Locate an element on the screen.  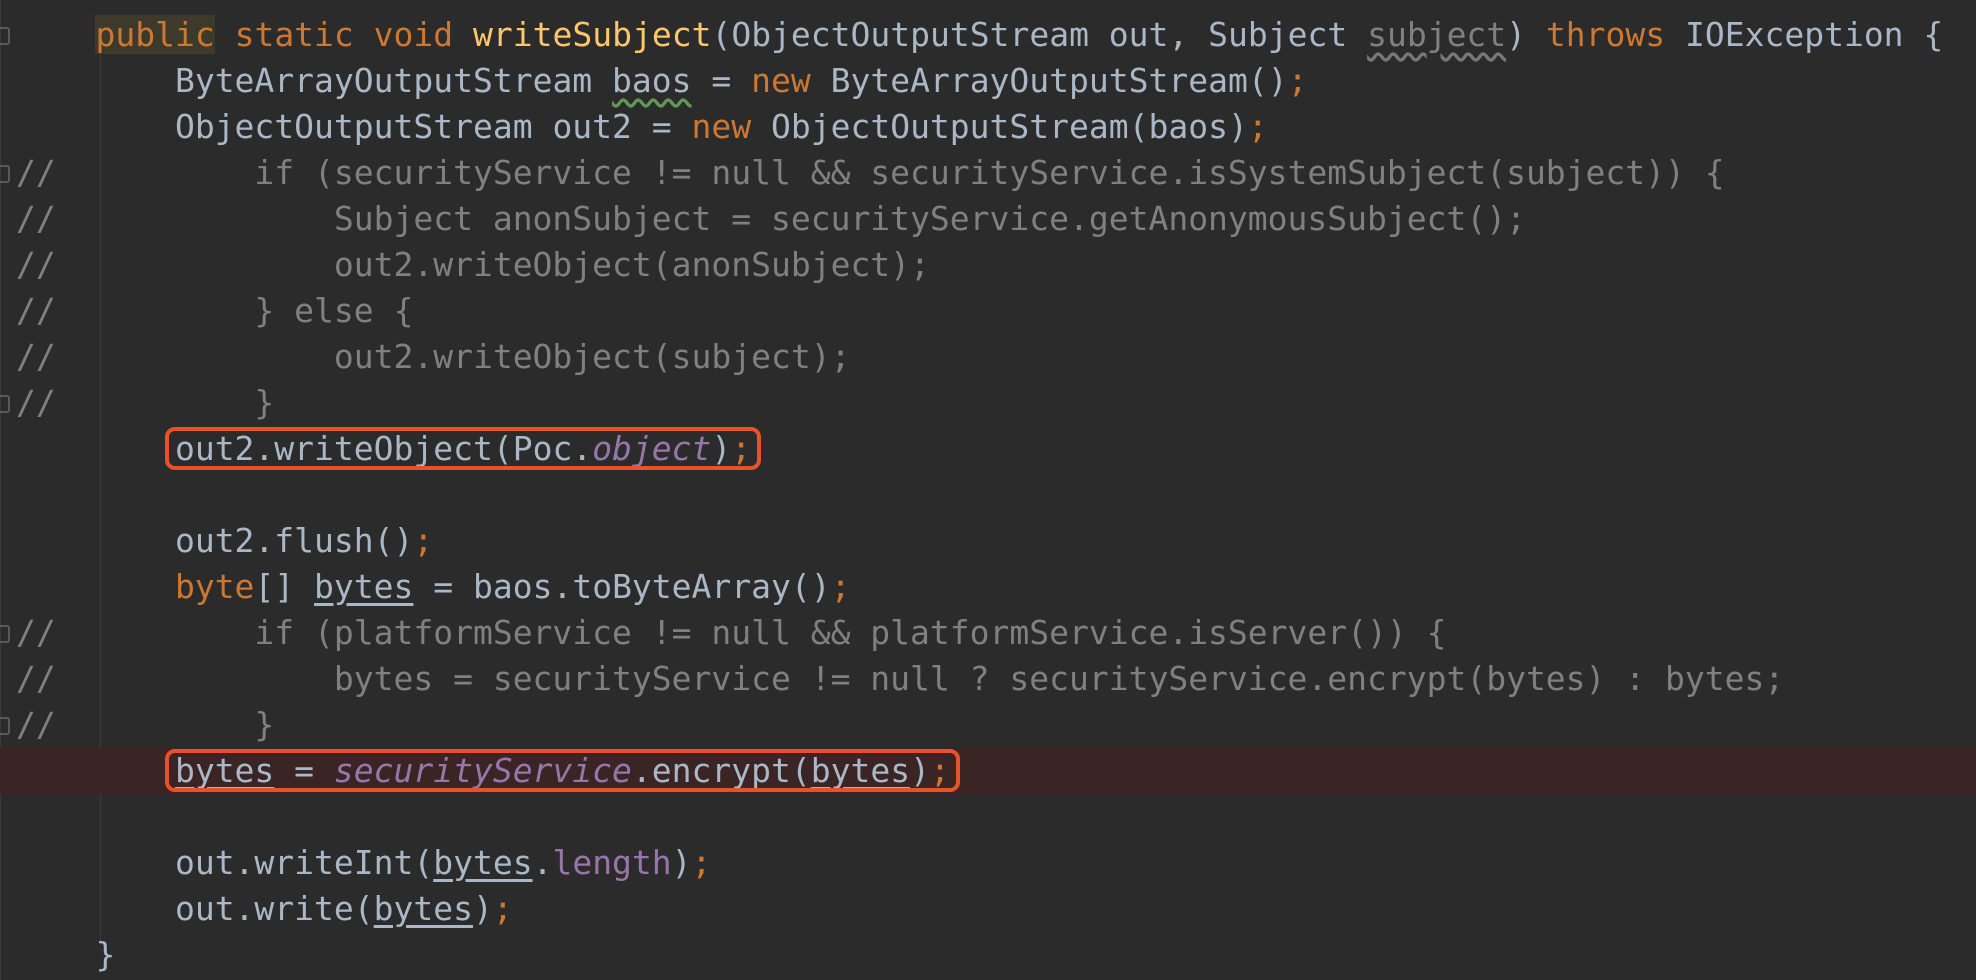
code-token: byte is located at coordinates (214, 586).